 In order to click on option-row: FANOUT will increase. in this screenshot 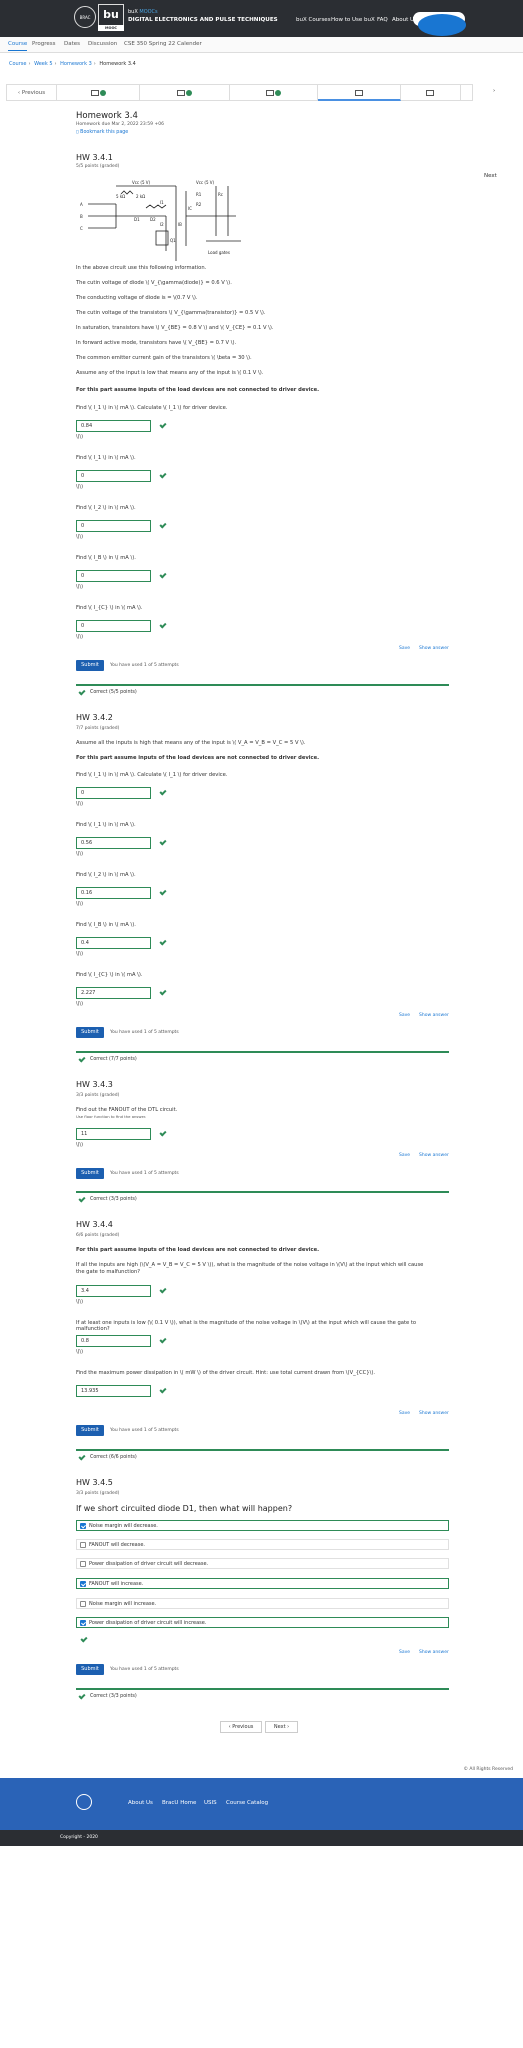, I will do `click(262, 1583)`.